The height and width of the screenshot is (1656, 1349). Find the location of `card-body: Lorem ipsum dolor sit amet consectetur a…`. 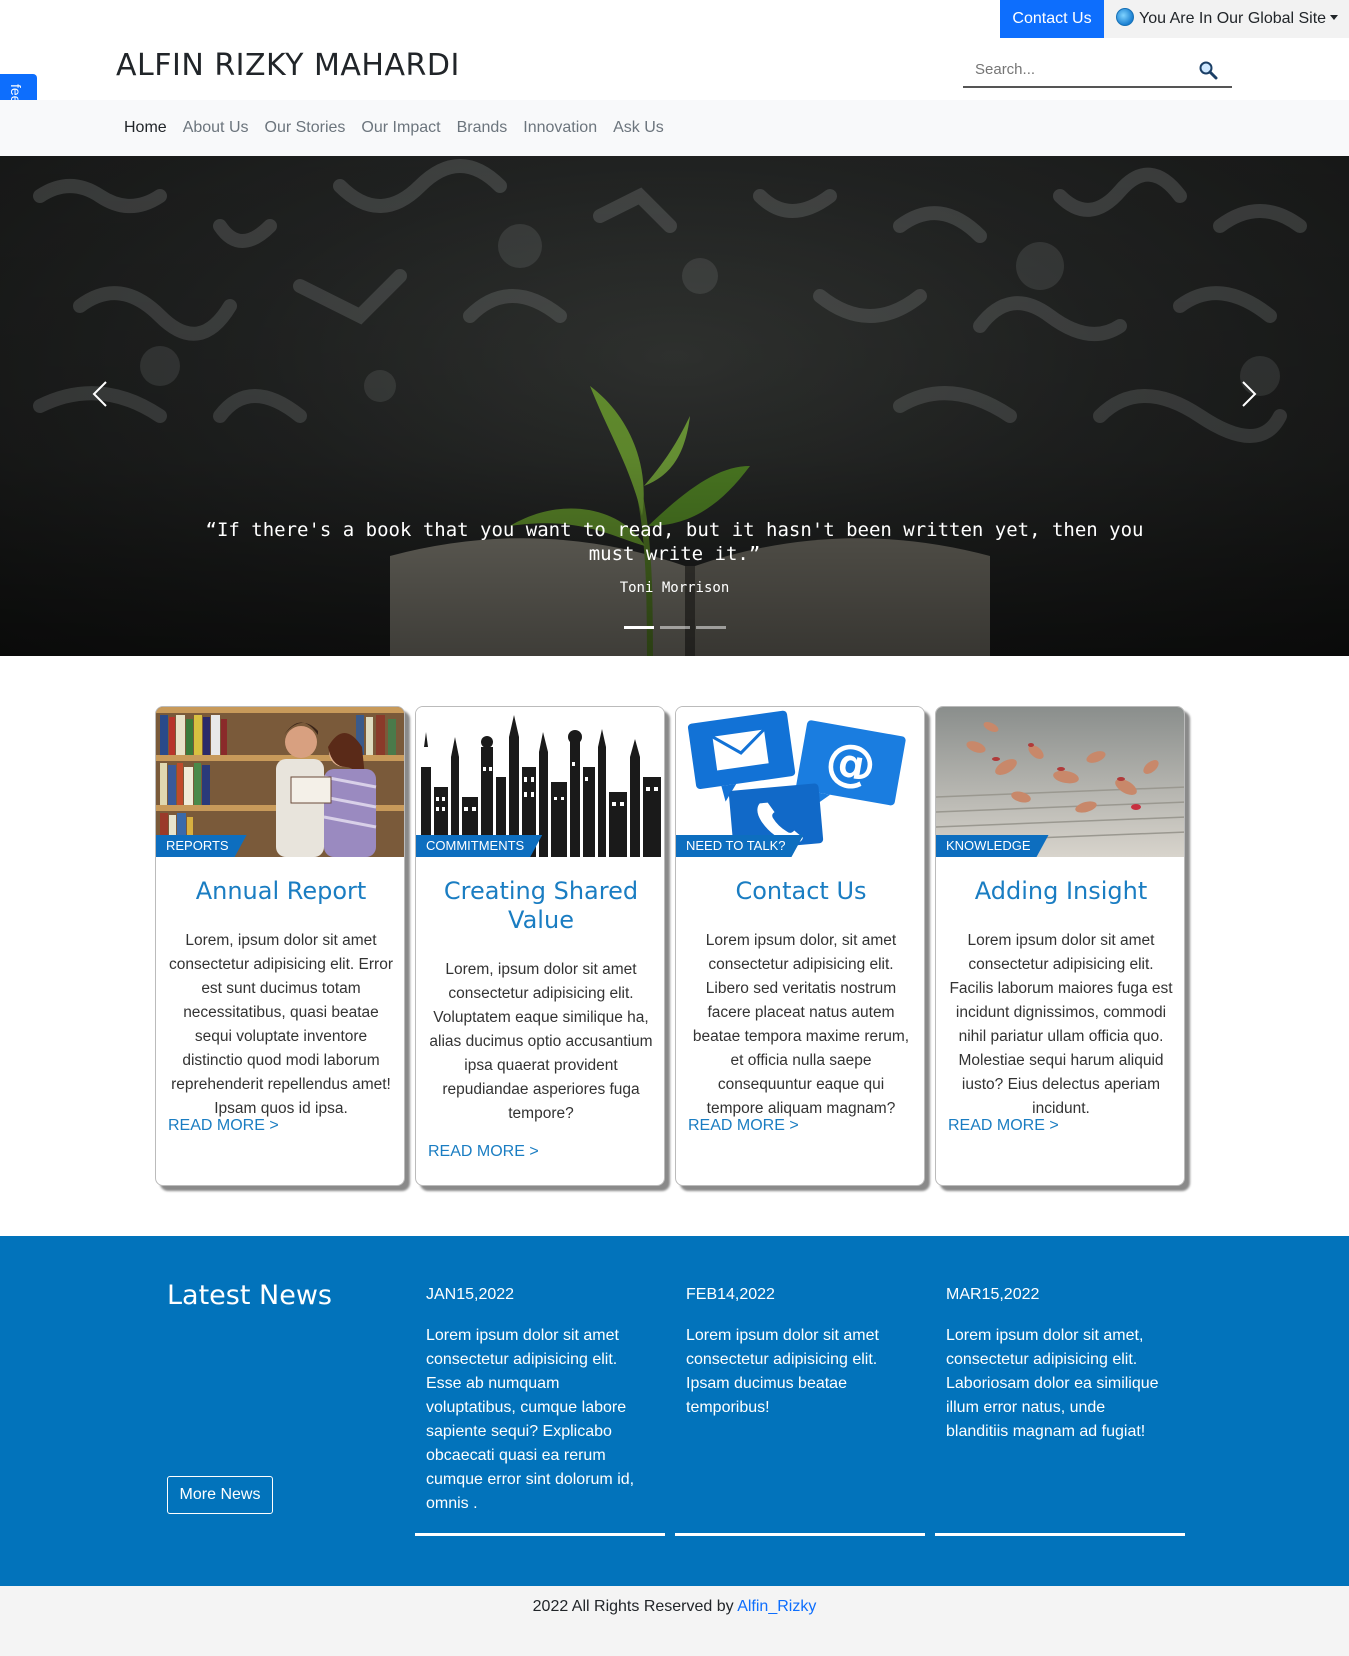

card-body: Lorem ipsum dolor sit amet consectetur a… is located at coordinates (1061, 1024).